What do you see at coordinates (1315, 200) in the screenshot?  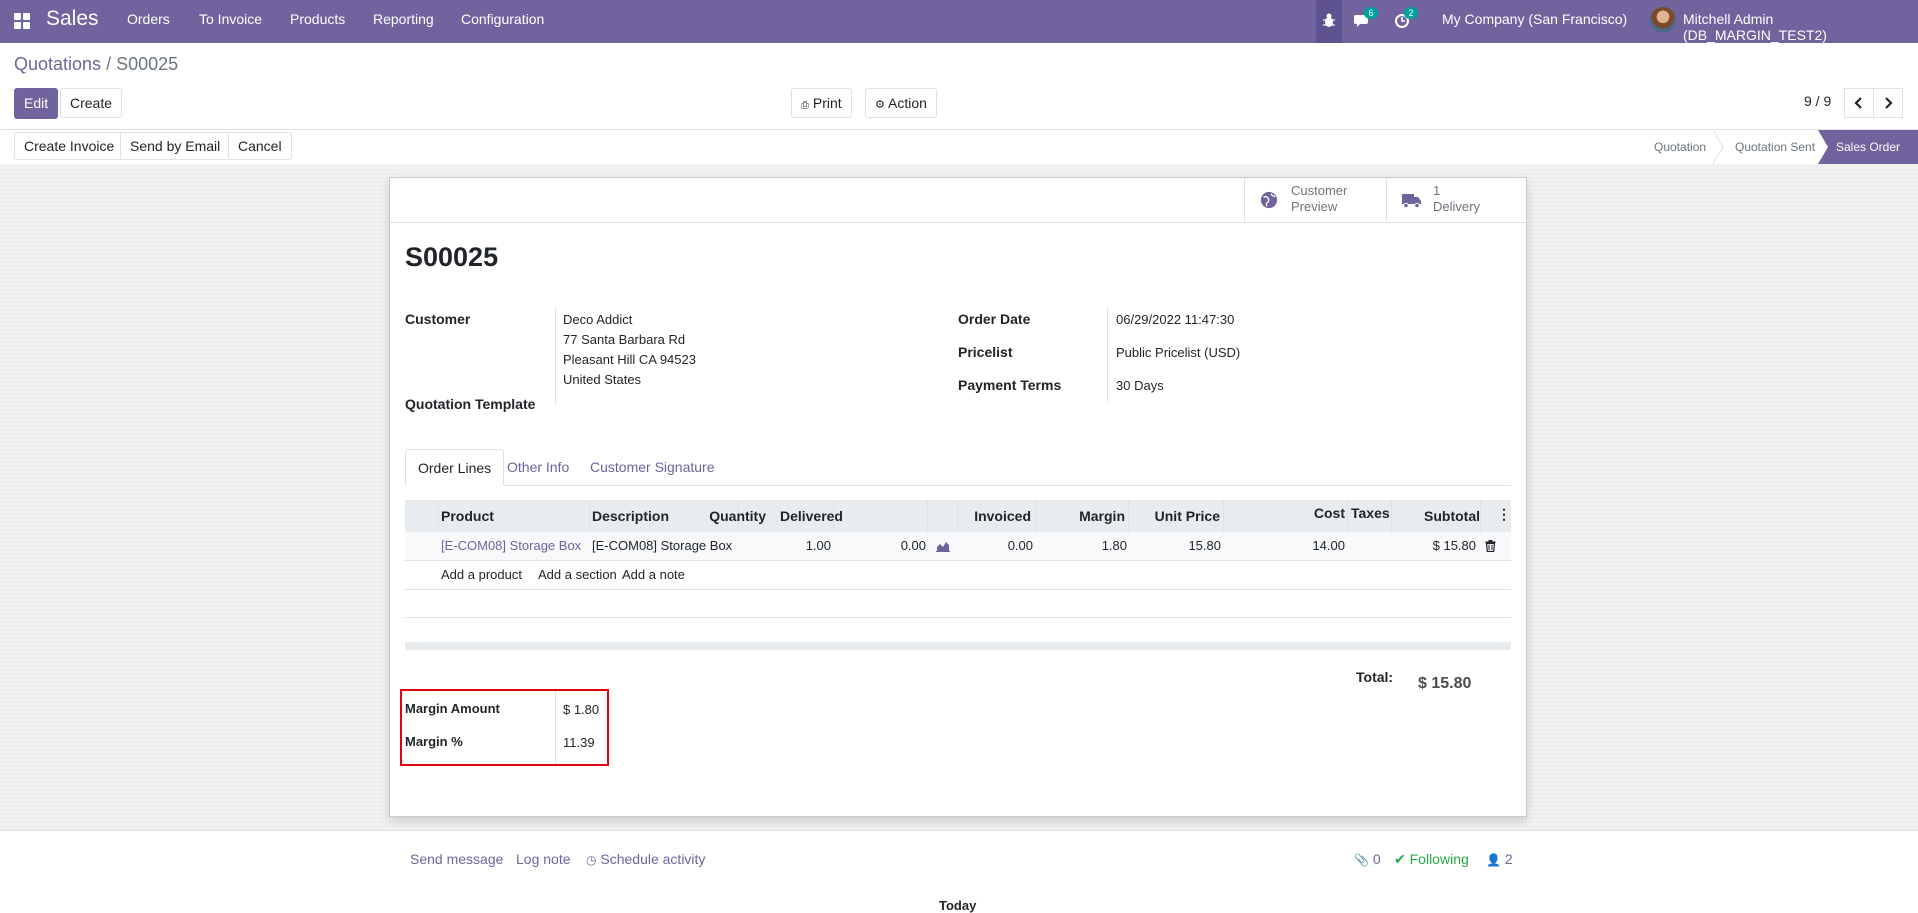 I see `customer-preview-button: Customer Preview` at bounding box center [1315, 200].